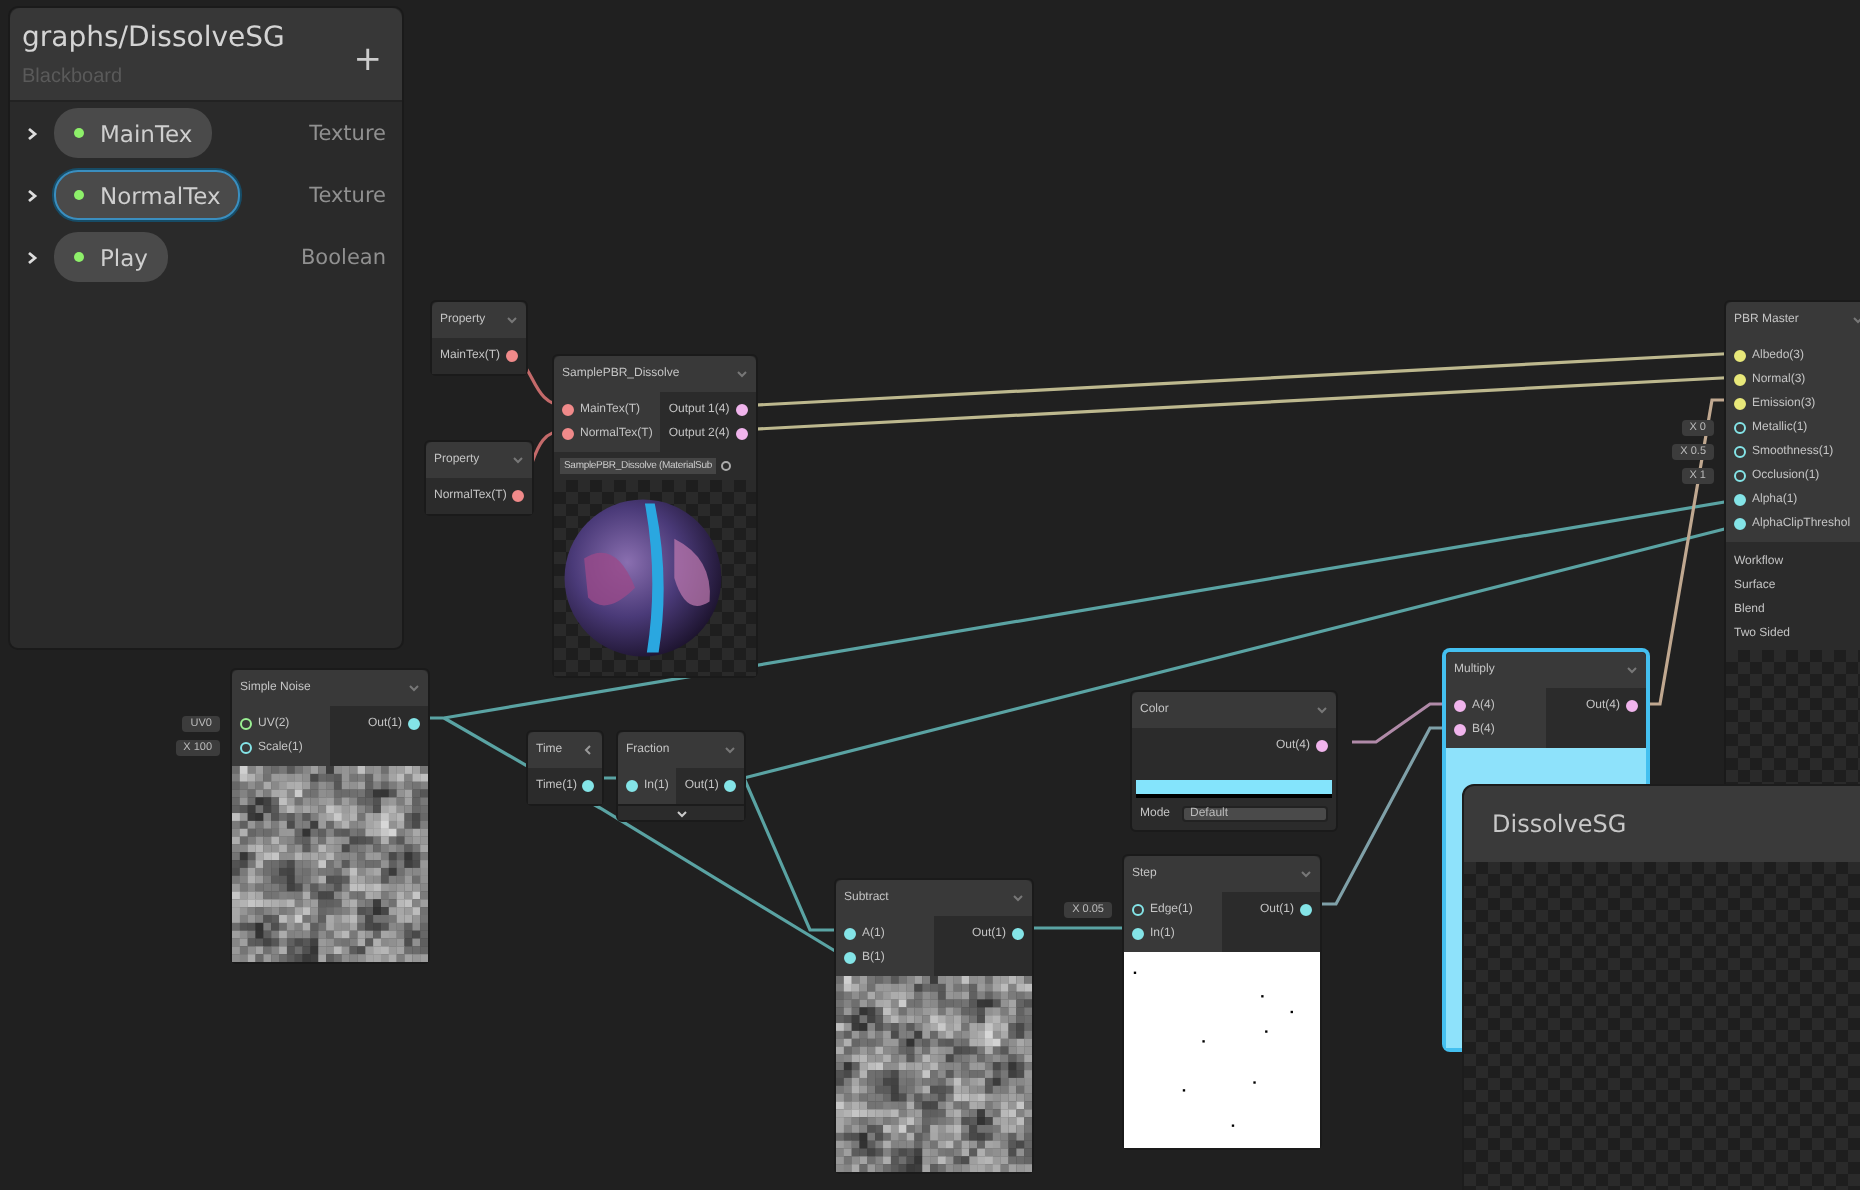 The height and width of the screenshot is (1190, 1860). What do you see at coordinates (147, 195) in the screenshot?
I see `property-pill: NormalTex` at bounding box center [147, 195].